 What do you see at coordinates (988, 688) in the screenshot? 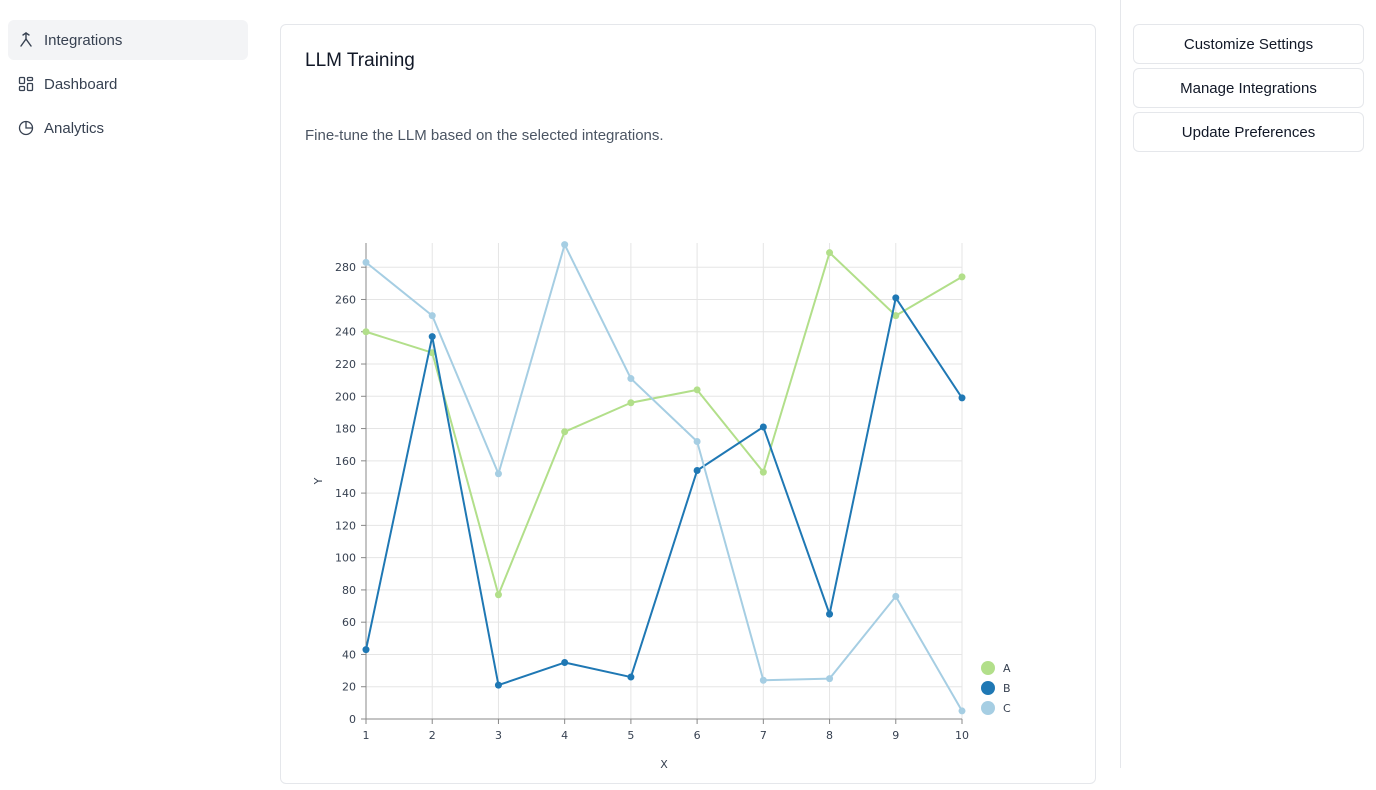
I see `legend-swatch-B` at bounding box center [988, 688].